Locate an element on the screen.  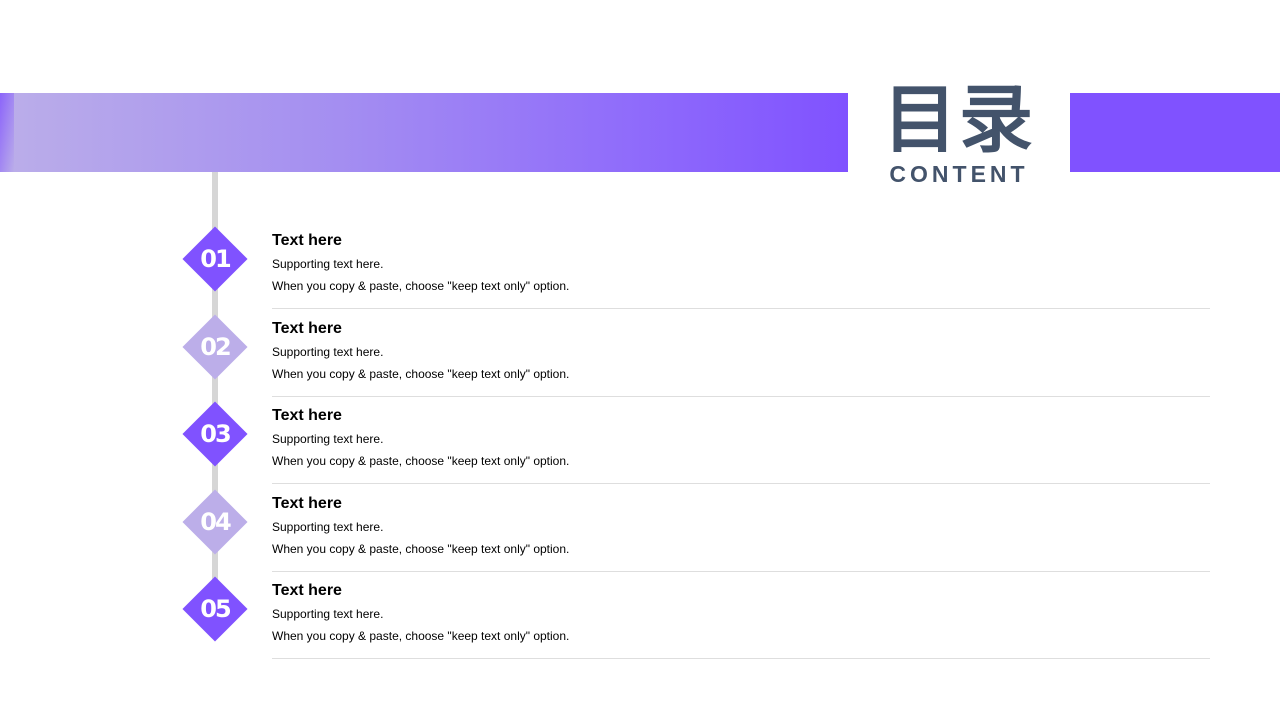
header-band-left is located at coordinates (424, 132).